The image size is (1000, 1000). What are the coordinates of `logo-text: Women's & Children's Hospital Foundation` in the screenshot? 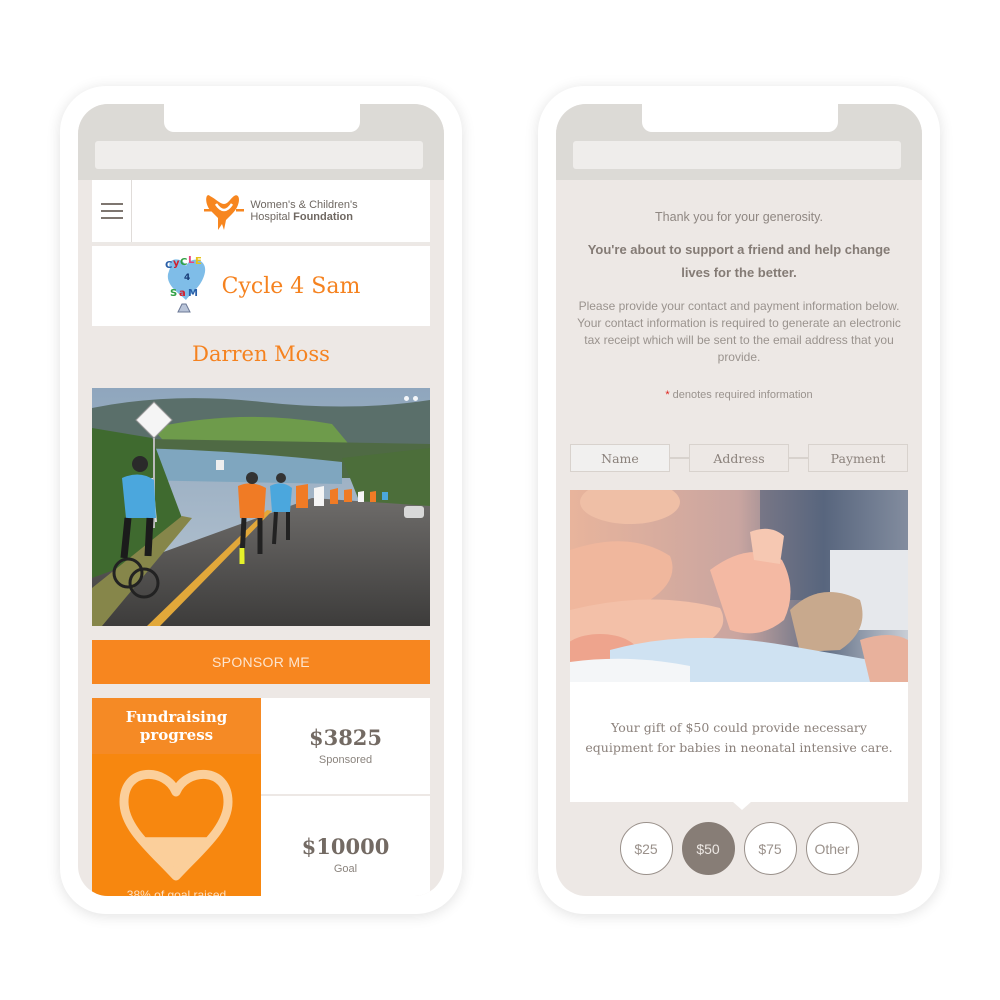 It's located at (303, 211).